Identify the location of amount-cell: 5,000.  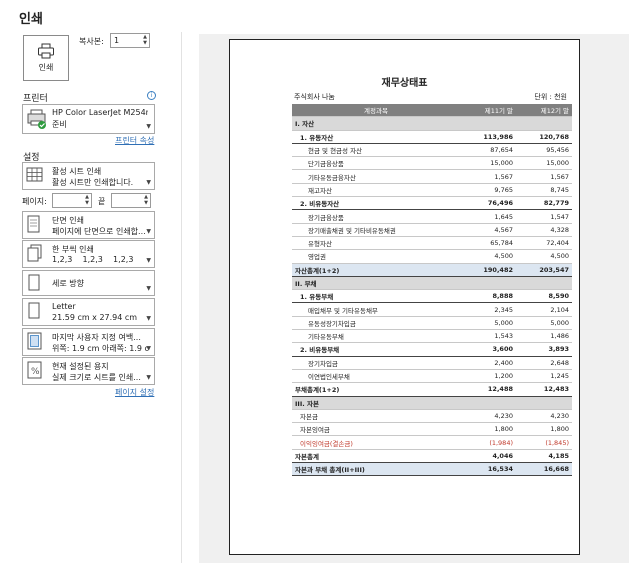
(488, 323).